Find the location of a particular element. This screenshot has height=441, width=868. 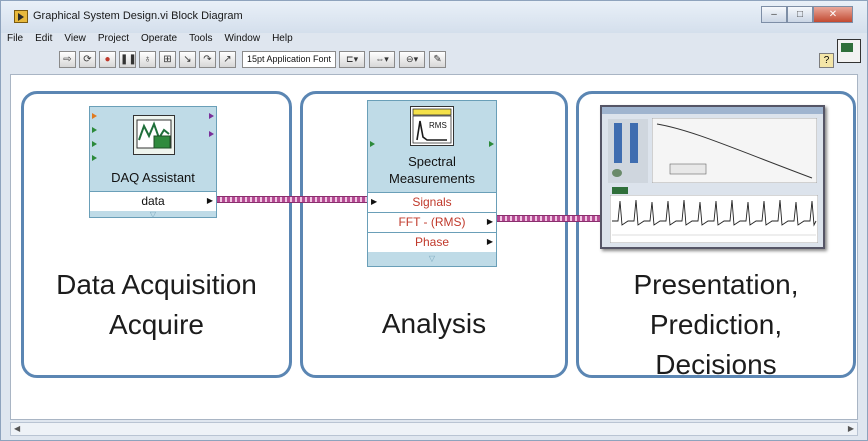

vi-icon is located at coordinates (849, 51).